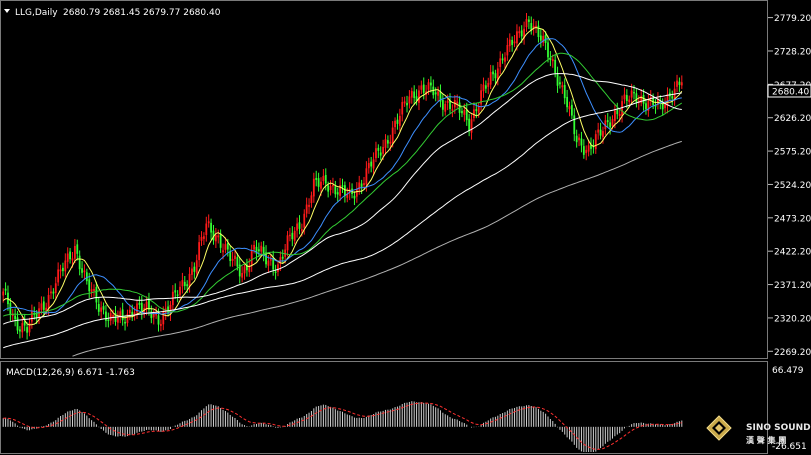 Image resolution: width=811 pixels, height=455 pixels. I want to click on price-tick-label: 2779.20, so click(792, 19).